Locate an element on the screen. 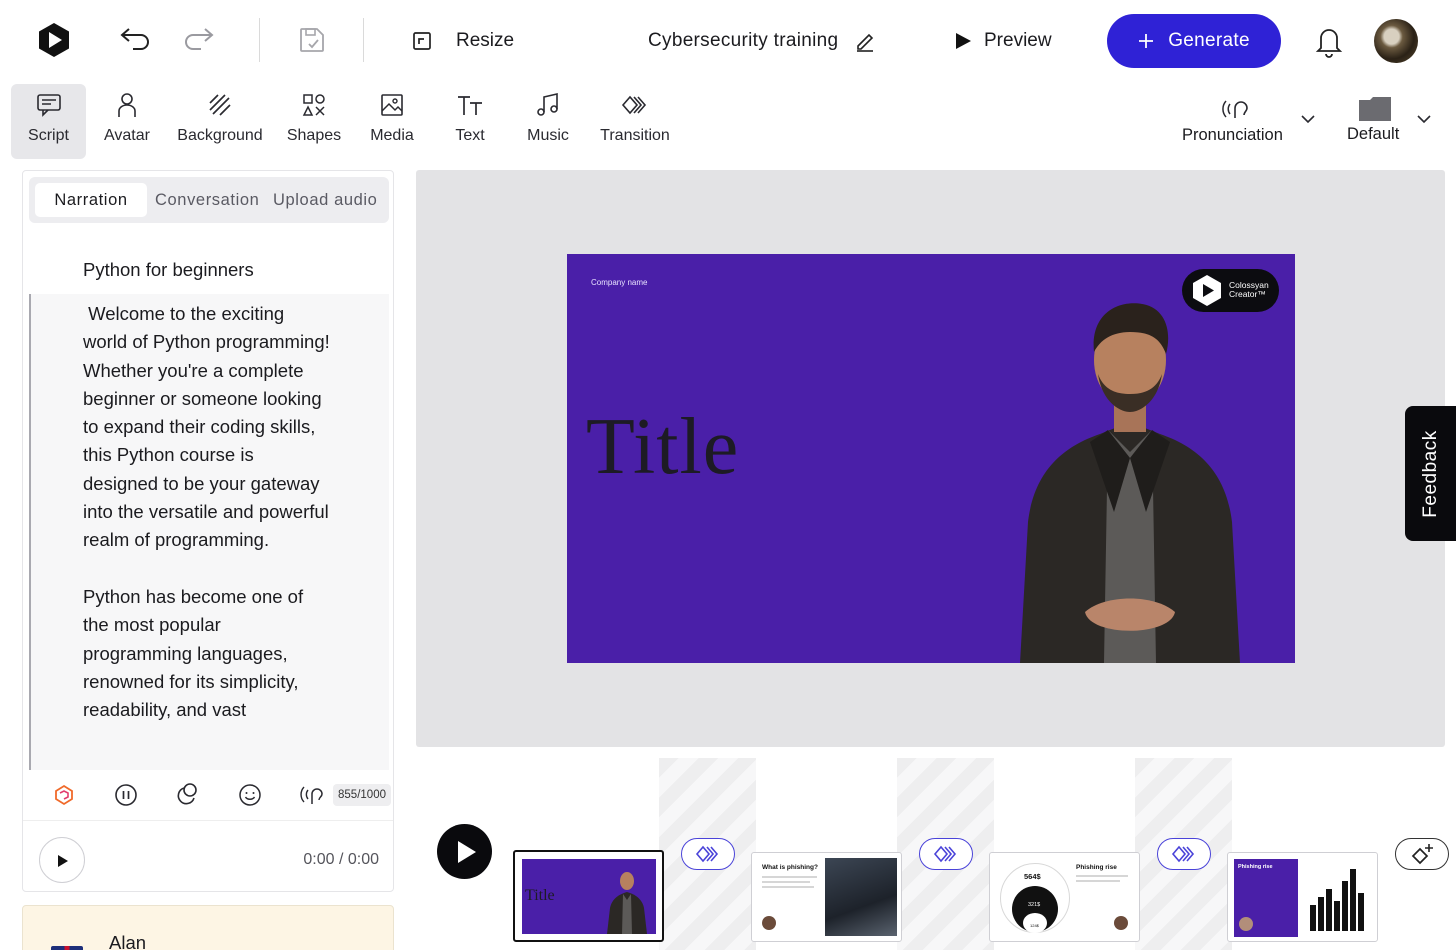 Image resolution: width=1456 pixels, height=950 pixels. undo-icon is located at coordinates (135, 37).